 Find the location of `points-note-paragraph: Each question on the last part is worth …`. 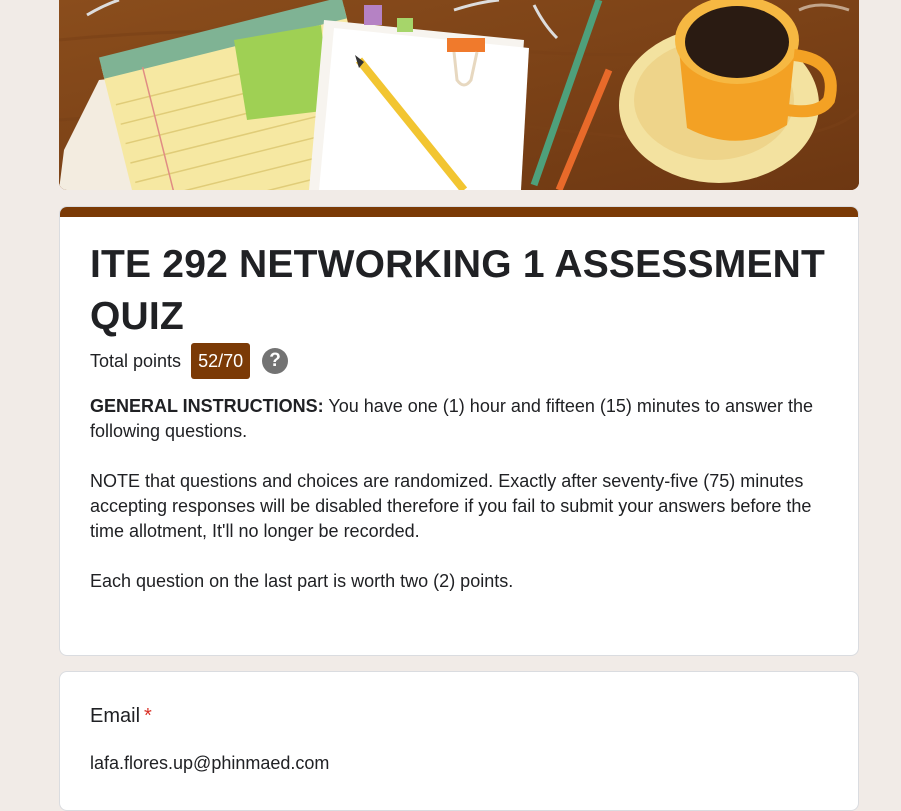

points-note-paragraph: Each question on the last part is worth … is located at coordinates (302, 581).